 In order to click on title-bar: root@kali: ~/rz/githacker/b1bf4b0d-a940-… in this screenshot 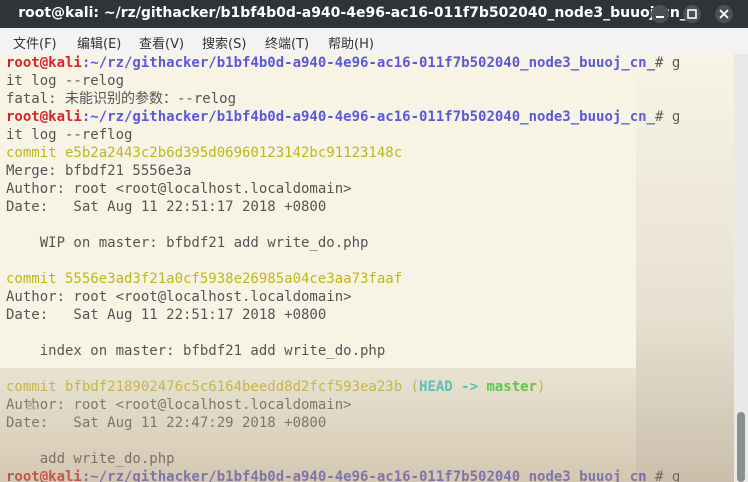, I will do `click(374, 14)`.